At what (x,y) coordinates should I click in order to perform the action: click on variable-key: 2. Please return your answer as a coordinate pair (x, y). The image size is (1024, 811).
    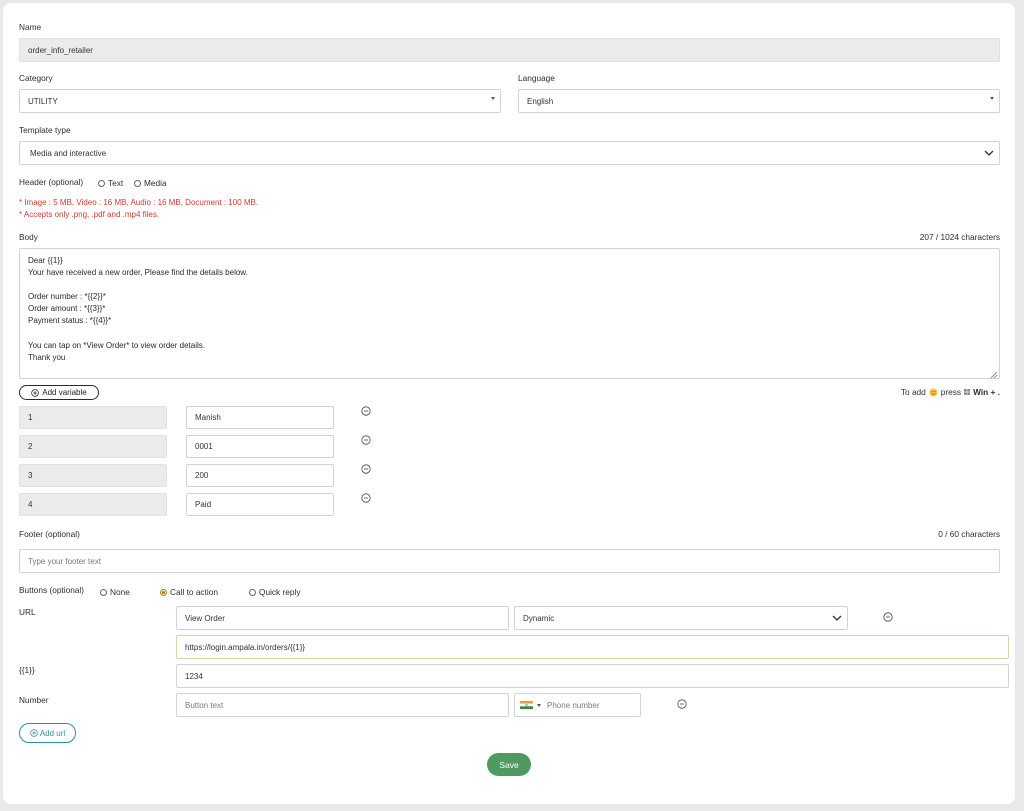
    Looking at the image, I should click on (93, 446).